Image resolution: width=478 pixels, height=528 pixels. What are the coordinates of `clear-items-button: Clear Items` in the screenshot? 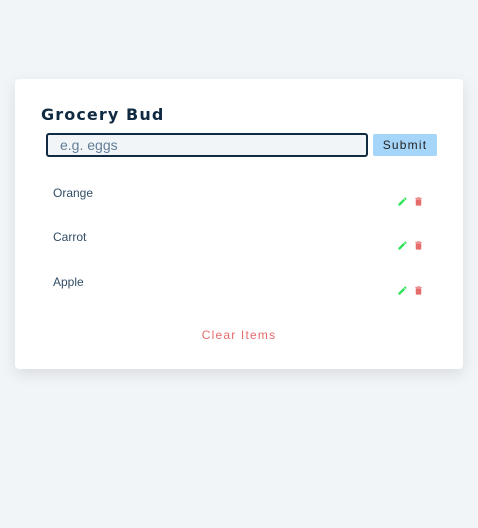 It's located at (239, 335).